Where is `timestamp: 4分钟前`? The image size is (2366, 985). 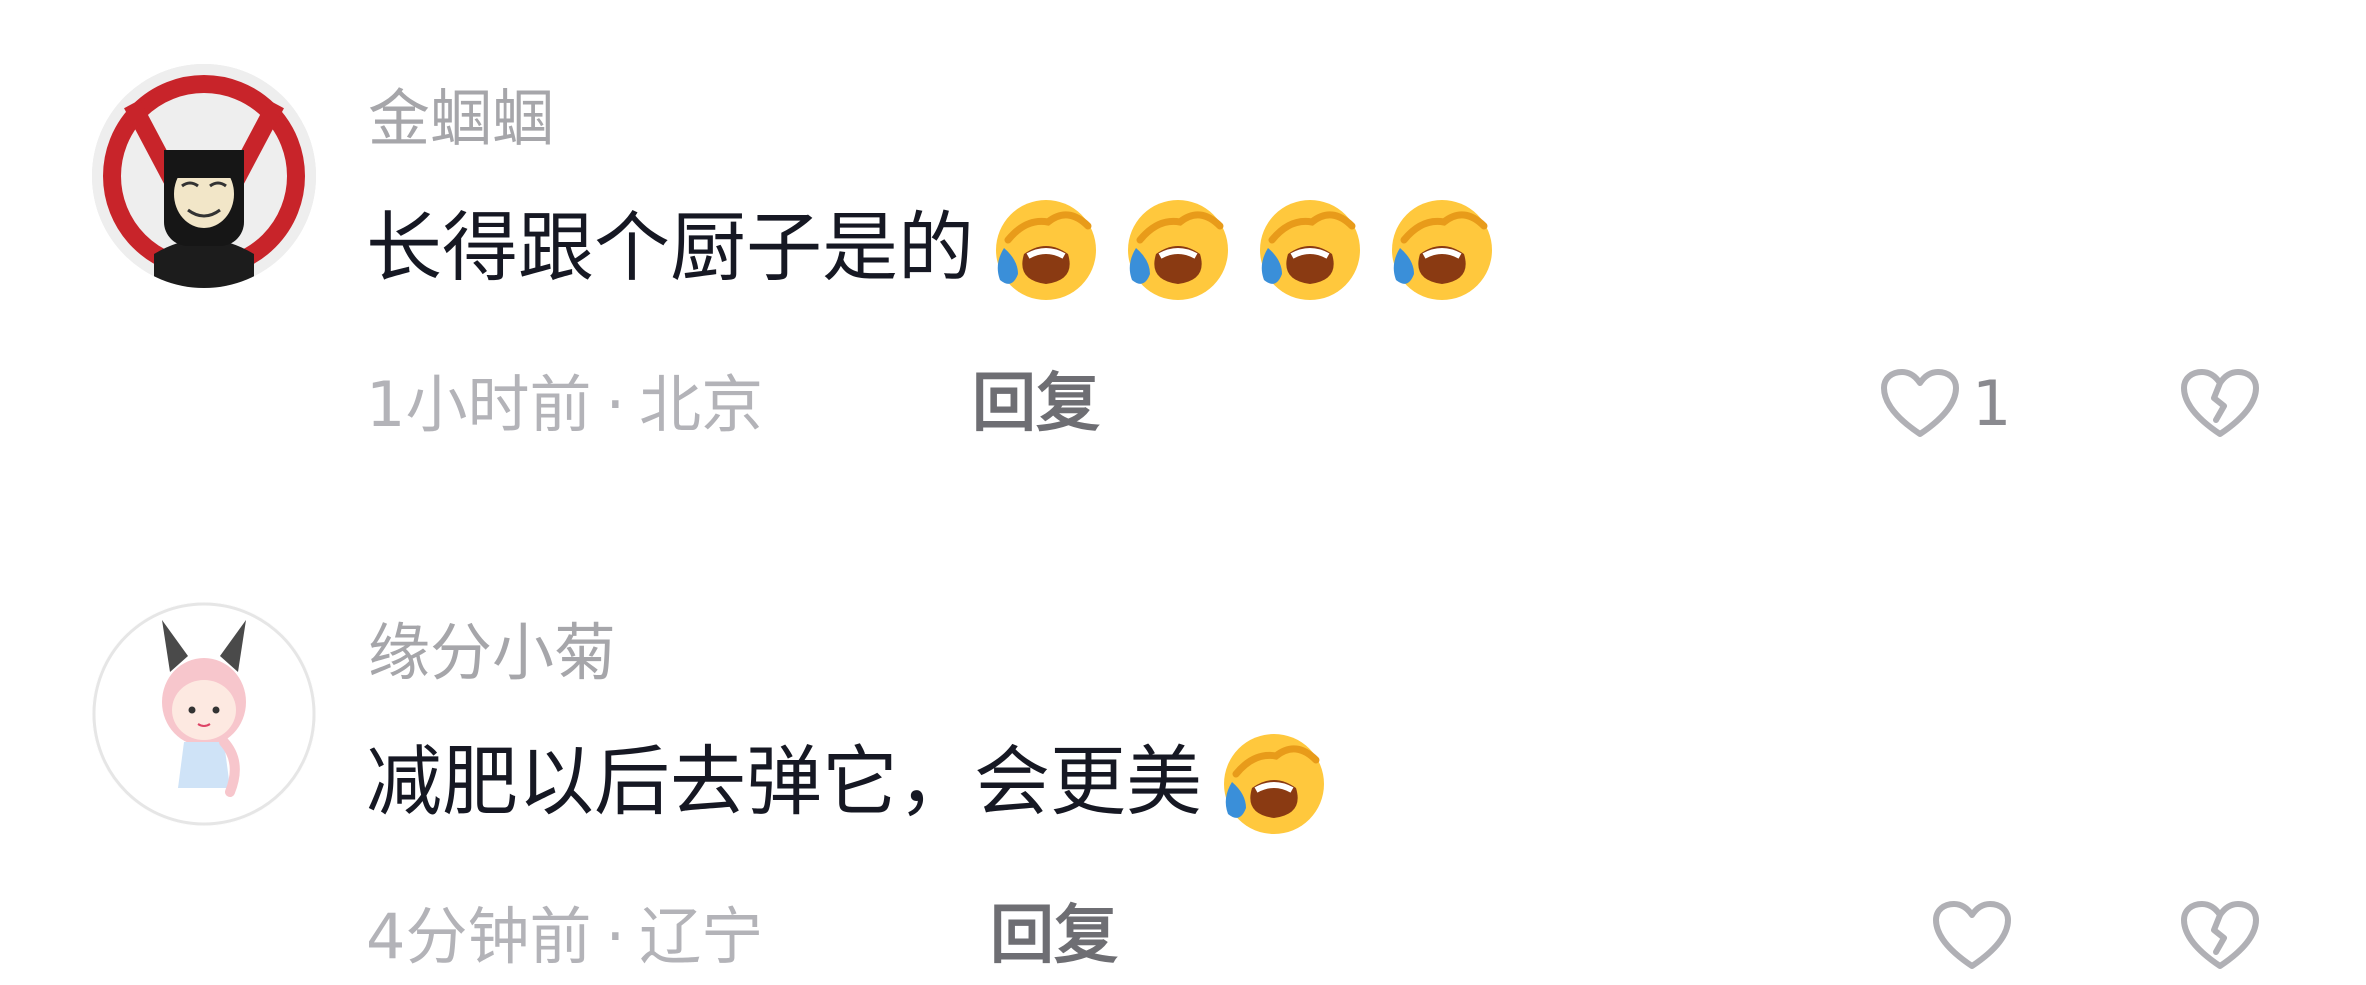
timestamp: 4分钟前 is located at coordinates (479, 936).